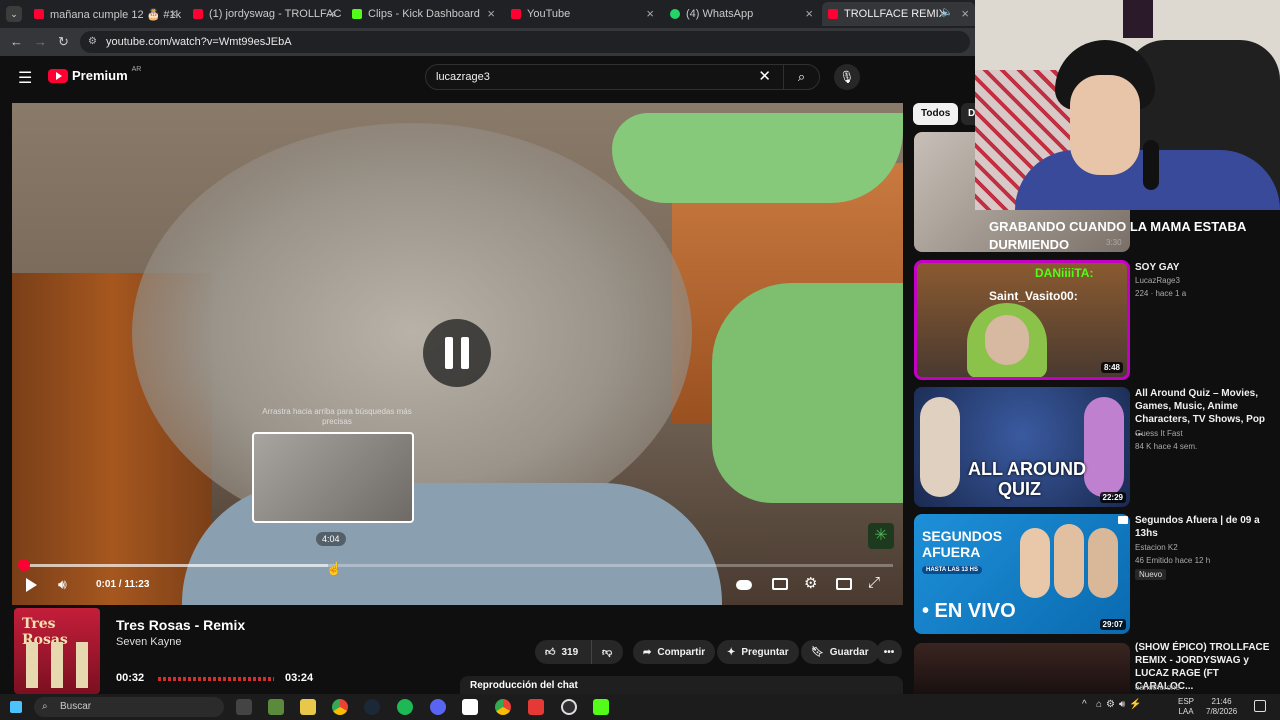 The image size is (1280, 720). What do you see at coordinates (549, 14) in the screenshot?
I see `tab-label: YouTube` at bounding box center [549, 14].